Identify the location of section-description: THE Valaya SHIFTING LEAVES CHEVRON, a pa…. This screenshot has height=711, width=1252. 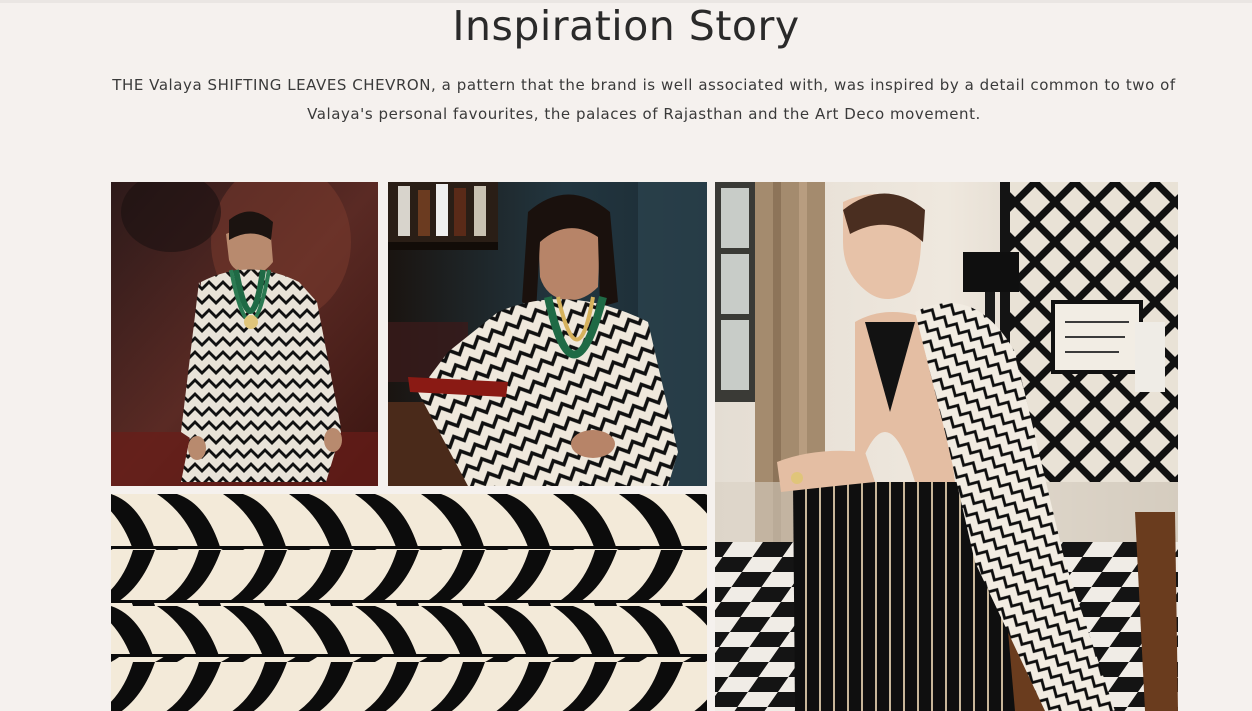
(644, 99).